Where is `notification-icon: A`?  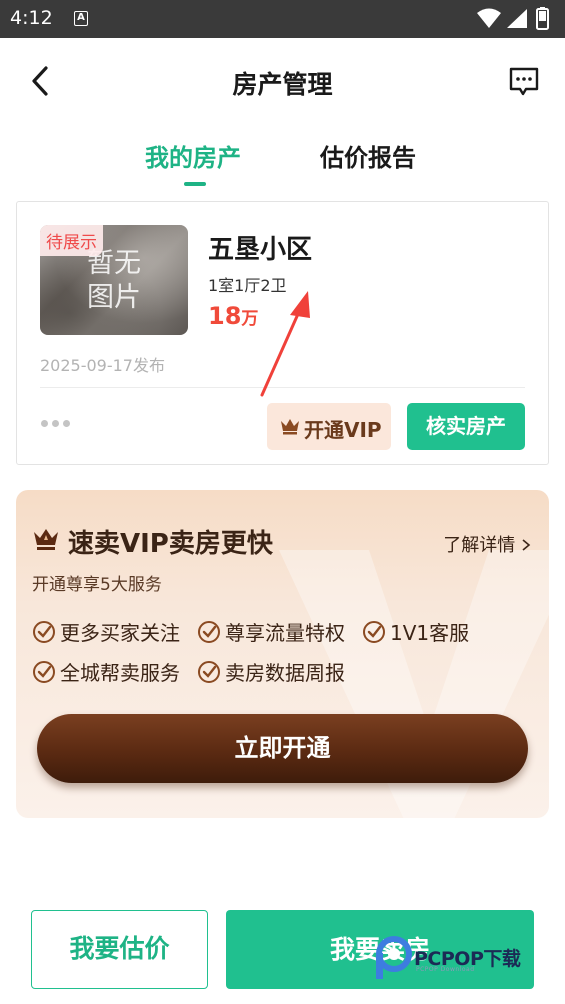
notification-icon: A is located at coordinates (81, 18).